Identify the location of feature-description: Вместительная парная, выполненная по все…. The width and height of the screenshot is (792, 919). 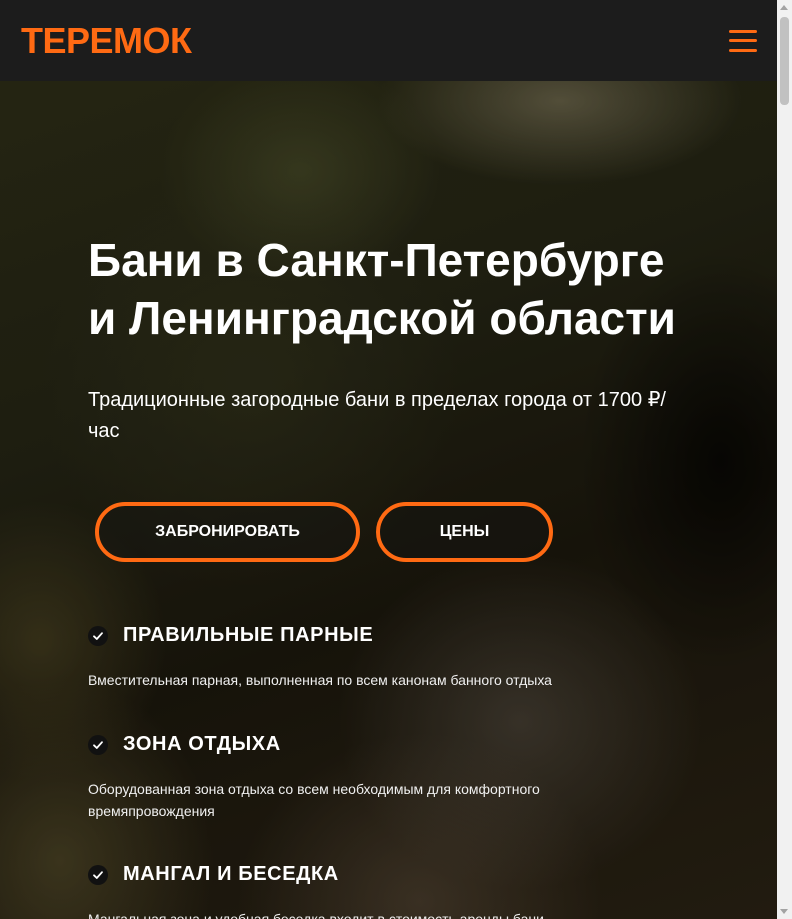
(320, 680).